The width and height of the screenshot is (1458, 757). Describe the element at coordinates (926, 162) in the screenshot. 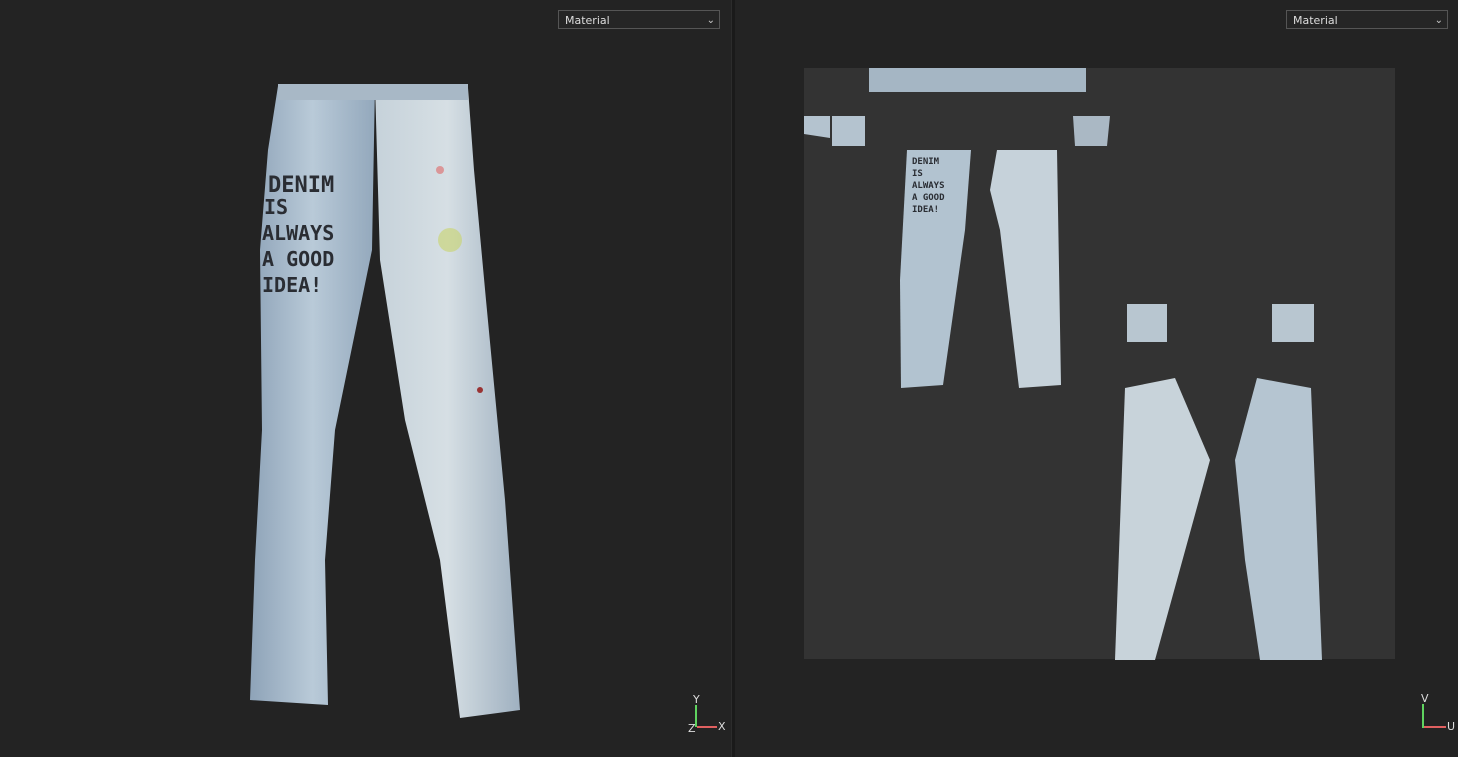

I see `svg-text: DENIM` at that location.